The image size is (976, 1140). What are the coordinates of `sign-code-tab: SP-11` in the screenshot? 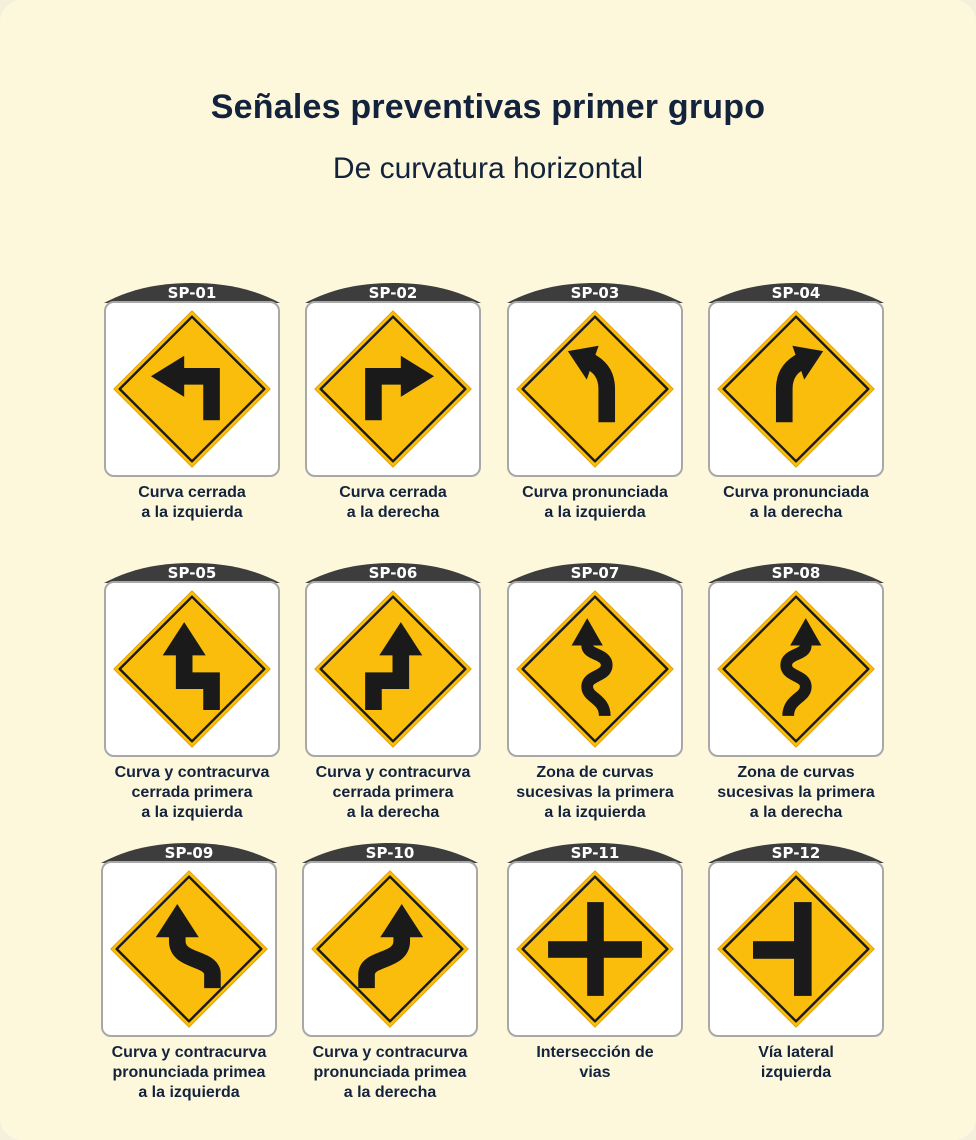 It's located at (595, 853).